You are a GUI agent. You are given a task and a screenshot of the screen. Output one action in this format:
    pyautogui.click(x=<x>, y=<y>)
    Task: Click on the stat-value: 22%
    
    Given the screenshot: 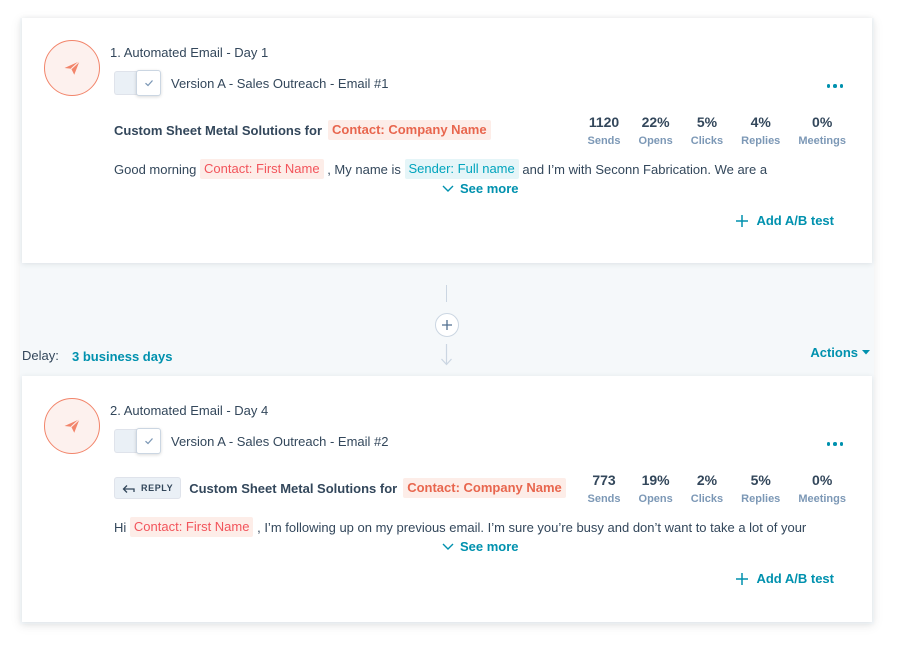 What is the action you would take?
    pyautogui.click(x=655, y=122)
    